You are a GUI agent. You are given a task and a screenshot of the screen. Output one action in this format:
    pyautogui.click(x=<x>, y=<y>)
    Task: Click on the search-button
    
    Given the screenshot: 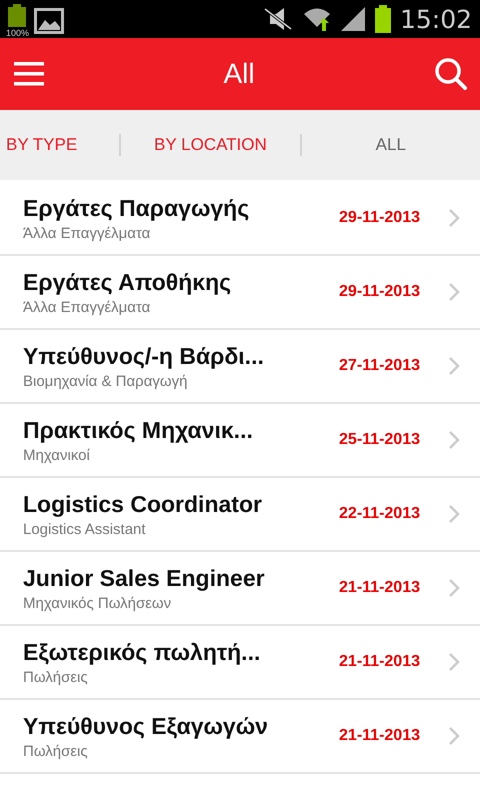 What is the action you would take?
    pyautogui.click(x=451, y=74)
    